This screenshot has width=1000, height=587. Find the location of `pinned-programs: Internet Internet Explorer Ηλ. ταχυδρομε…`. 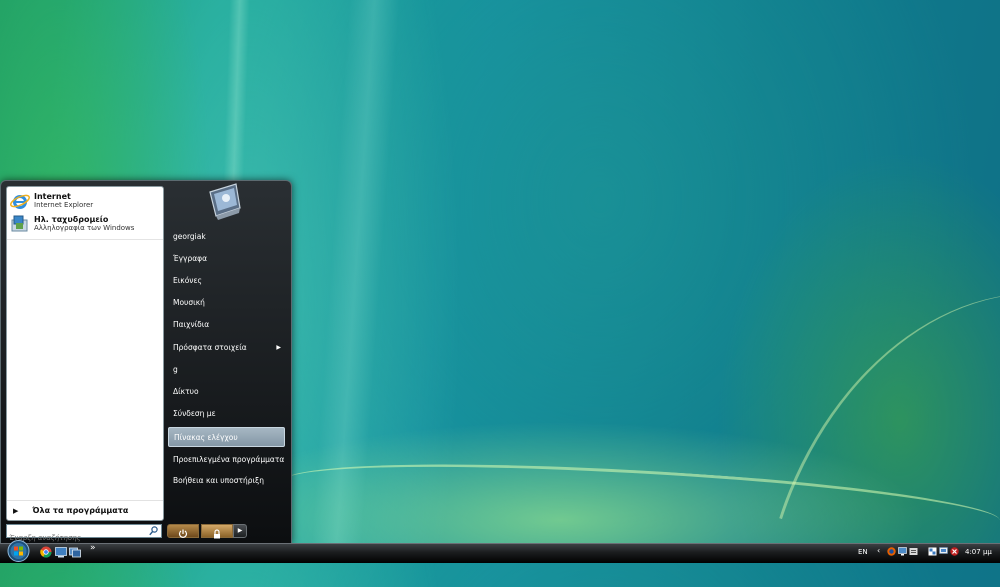

pinned-programs: Internet Internet Explorer Ηλ. ταχυδρομε… is located at coordinates (85, 213).